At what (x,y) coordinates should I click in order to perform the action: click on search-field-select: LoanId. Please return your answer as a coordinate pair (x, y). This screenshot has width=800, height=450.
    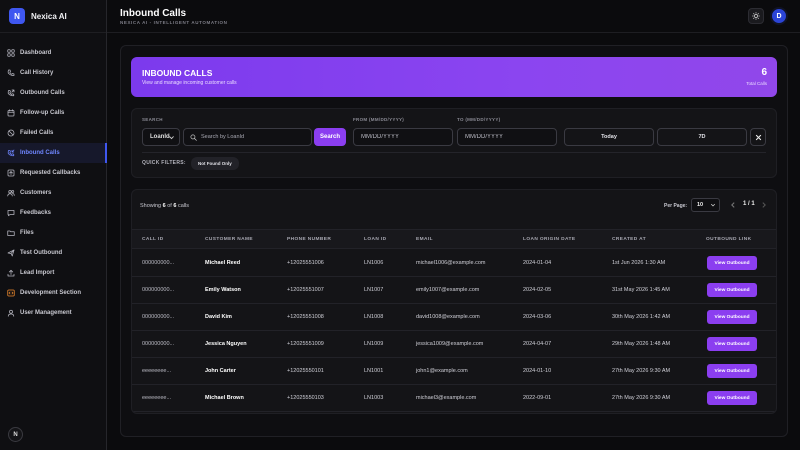
    Looking at the image, I should click on (161, 137).